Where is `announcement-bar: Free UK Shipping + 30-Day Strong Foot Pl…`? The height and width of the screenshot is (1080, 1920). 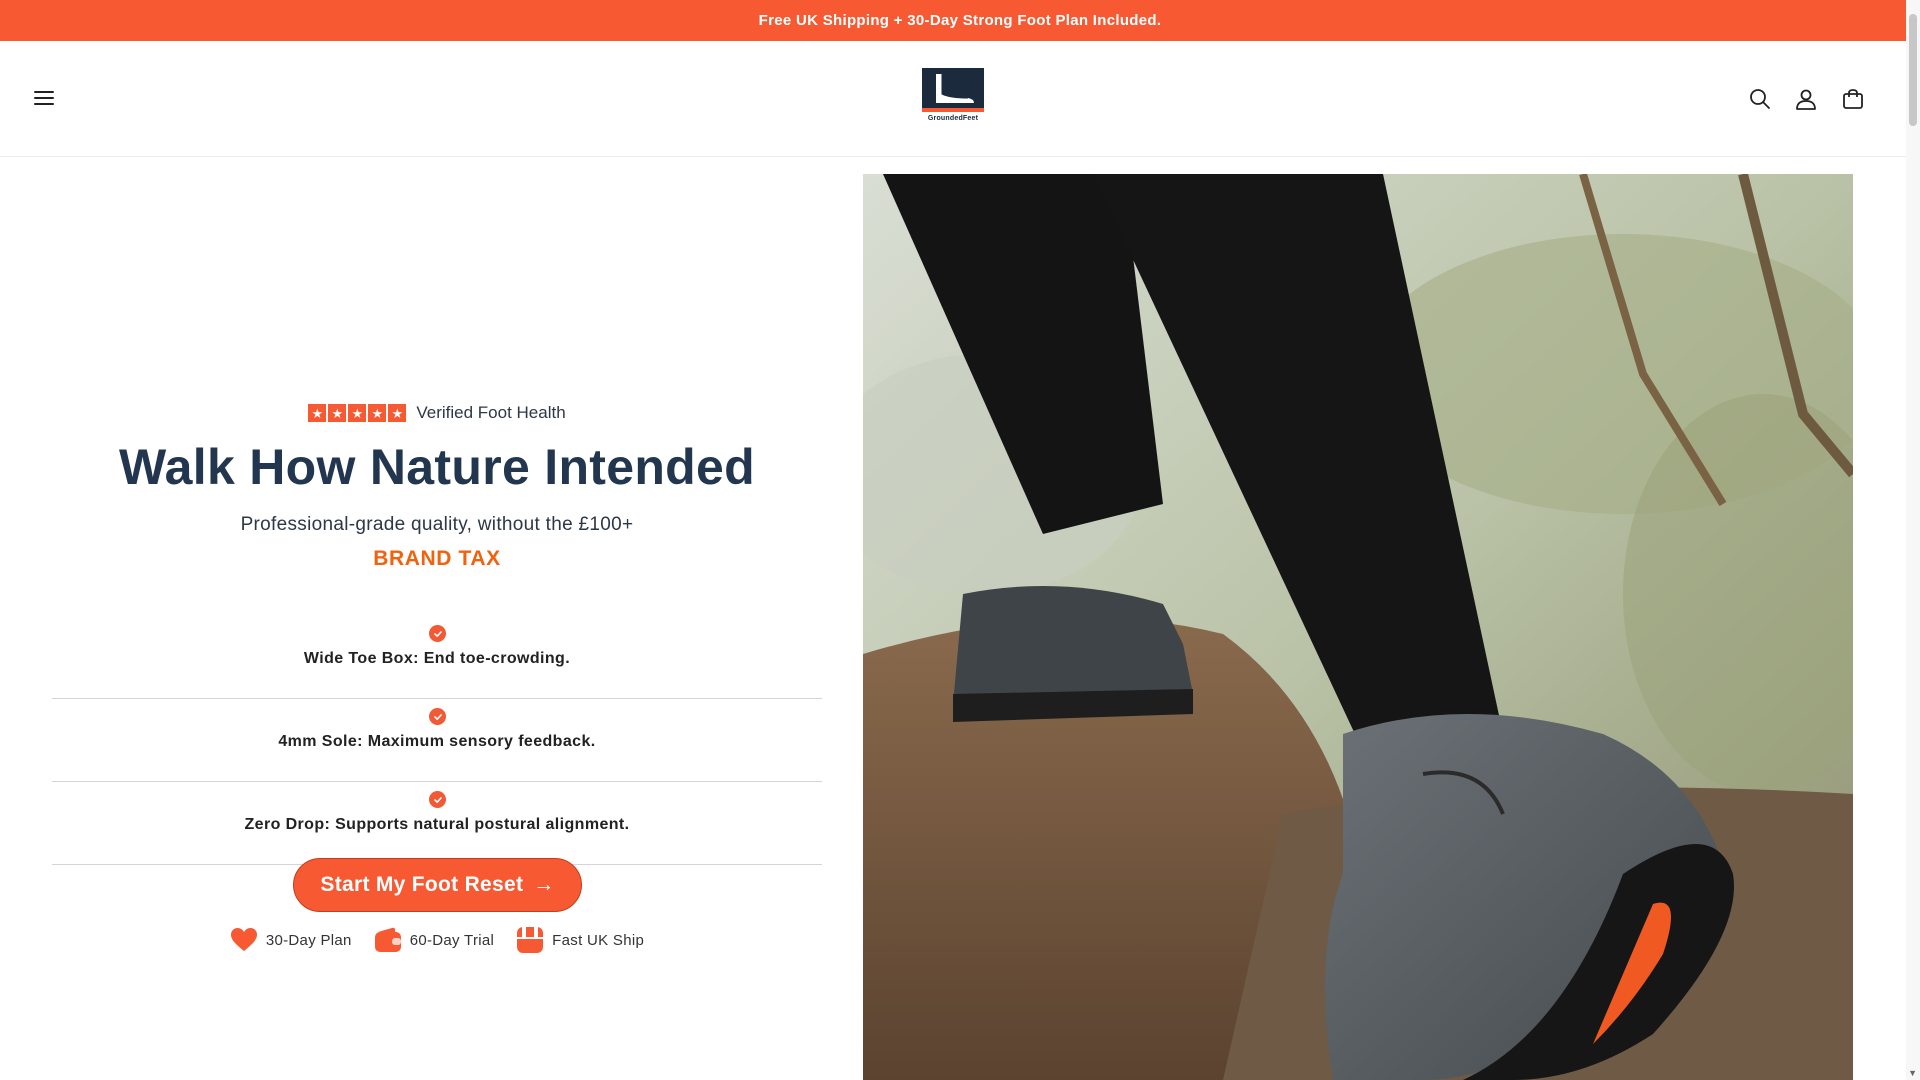 announcement-bar: Free UK Shipping + 30-Day Strong Foot Pl… is located at coordinates (960, 20).